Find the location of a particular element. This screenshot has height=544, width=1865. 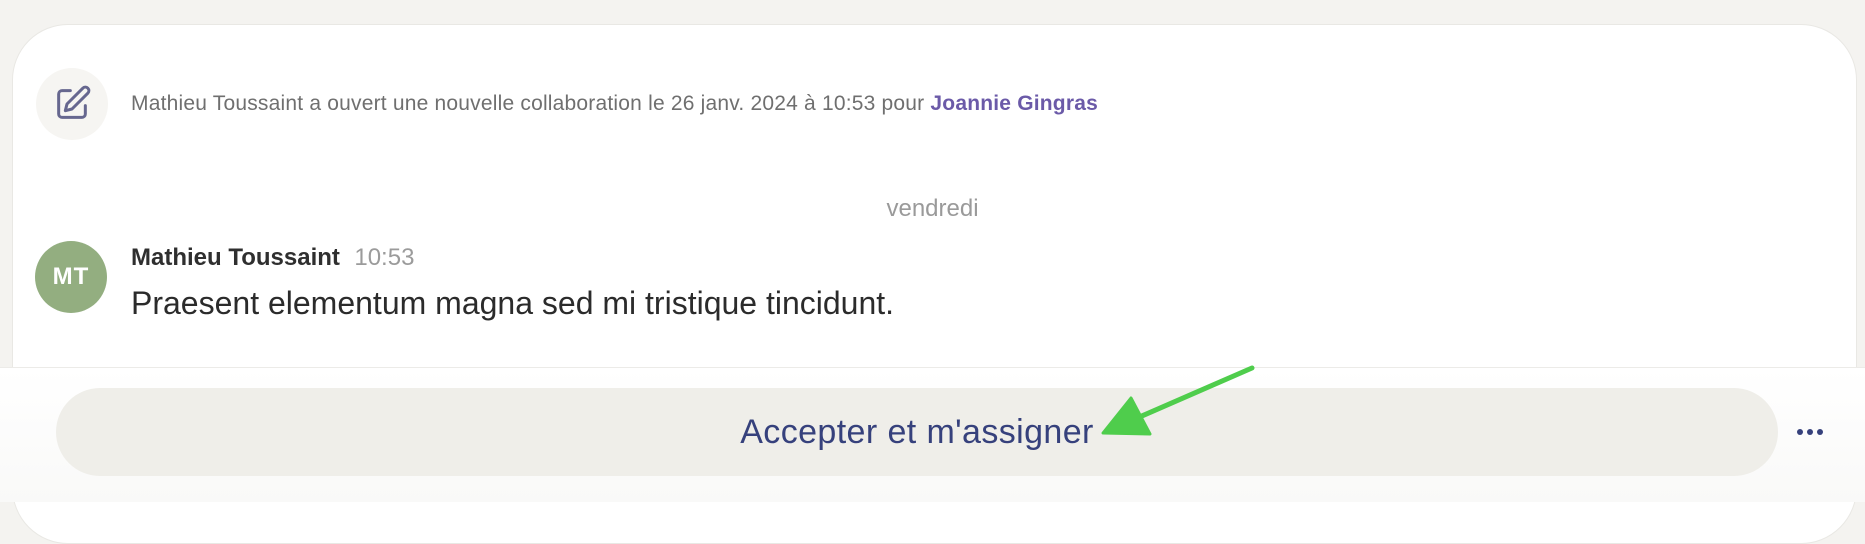

message-time: 10:53 is located at coordinates (384, 257).